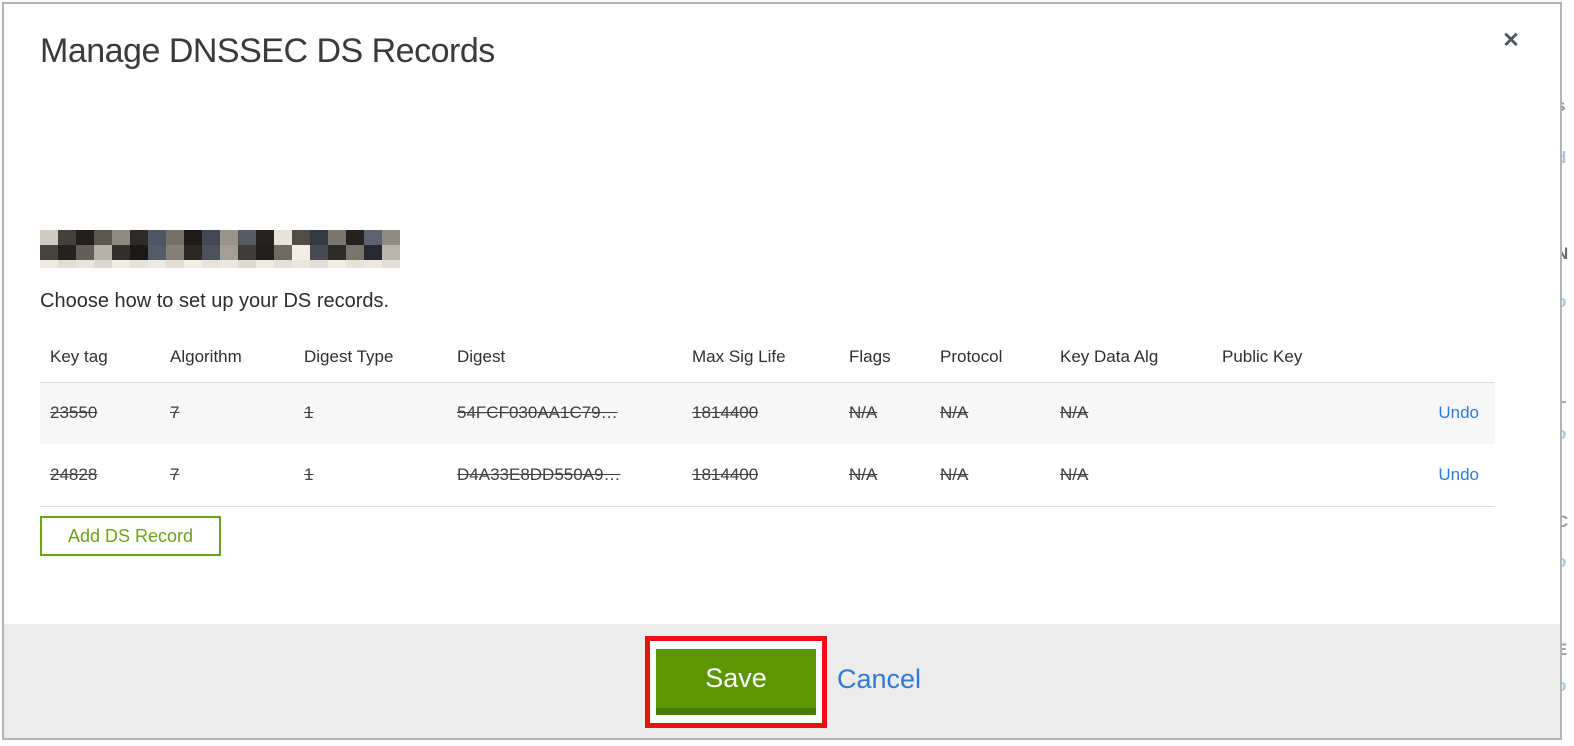 The width and height of the screenshot is (1574, 746). What do you see at coordinates (879, 679) in the screenshot?
I see `cancel-link: Cancel` at bounding box center [879, 679].